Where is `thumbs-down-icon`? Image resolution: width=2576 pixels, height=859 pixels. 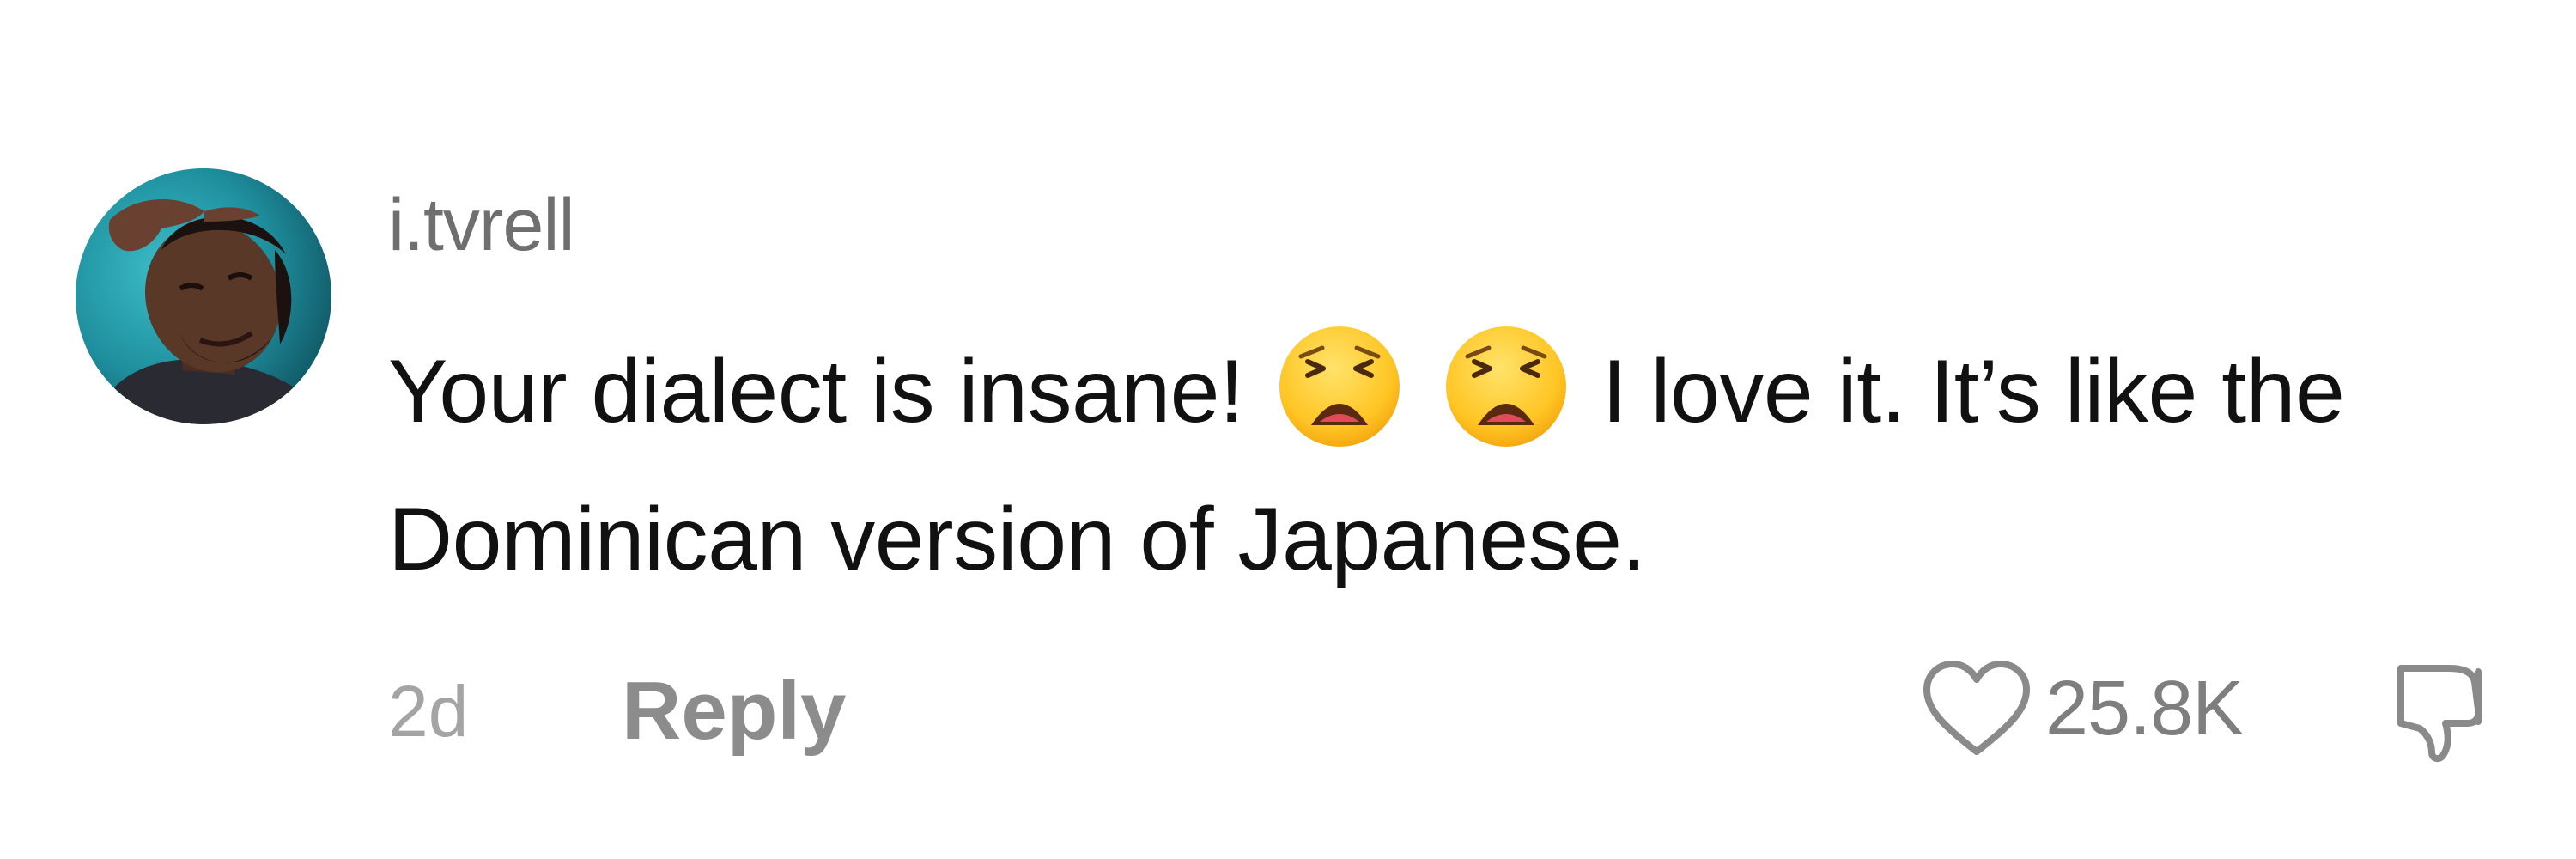 thumbs-down-icon is located at coordinates (2441, 712).